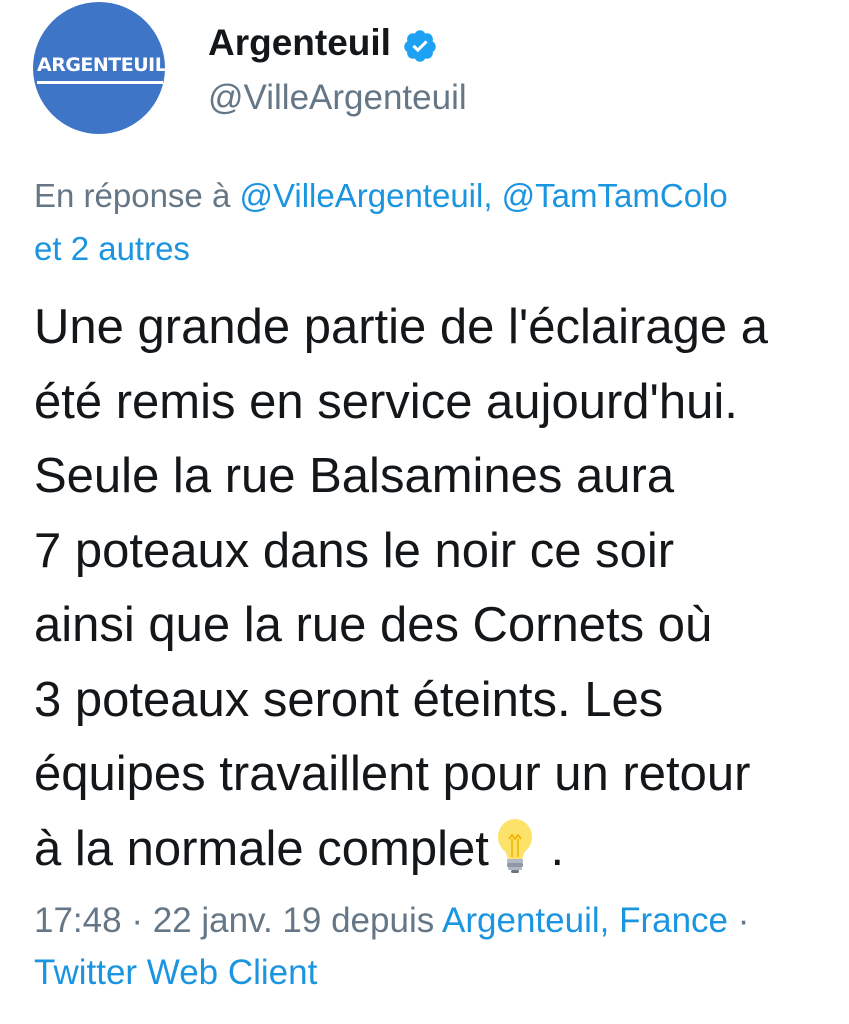 This screenshot has height=1024, width=849. I want to click on tweet-line: 3 poteaux seront éteints. Les, so click(349, 699).